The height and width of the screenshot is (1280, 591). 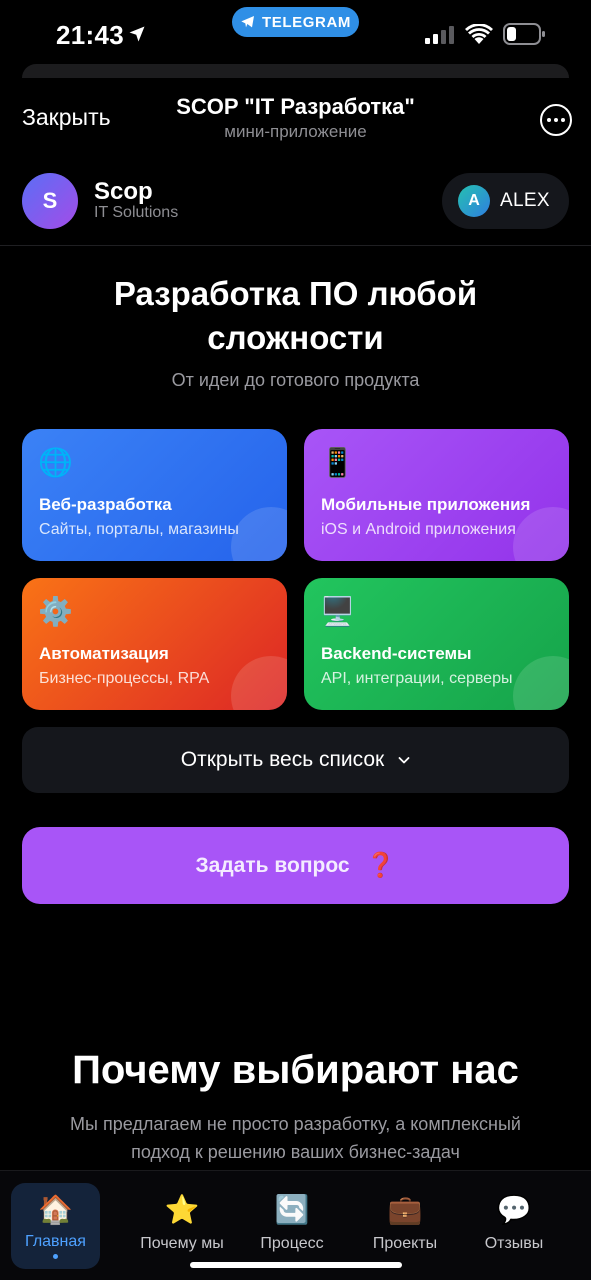 I want to click on nav-item-process: 🔄 Процесс, so click(x=292, y=1226).